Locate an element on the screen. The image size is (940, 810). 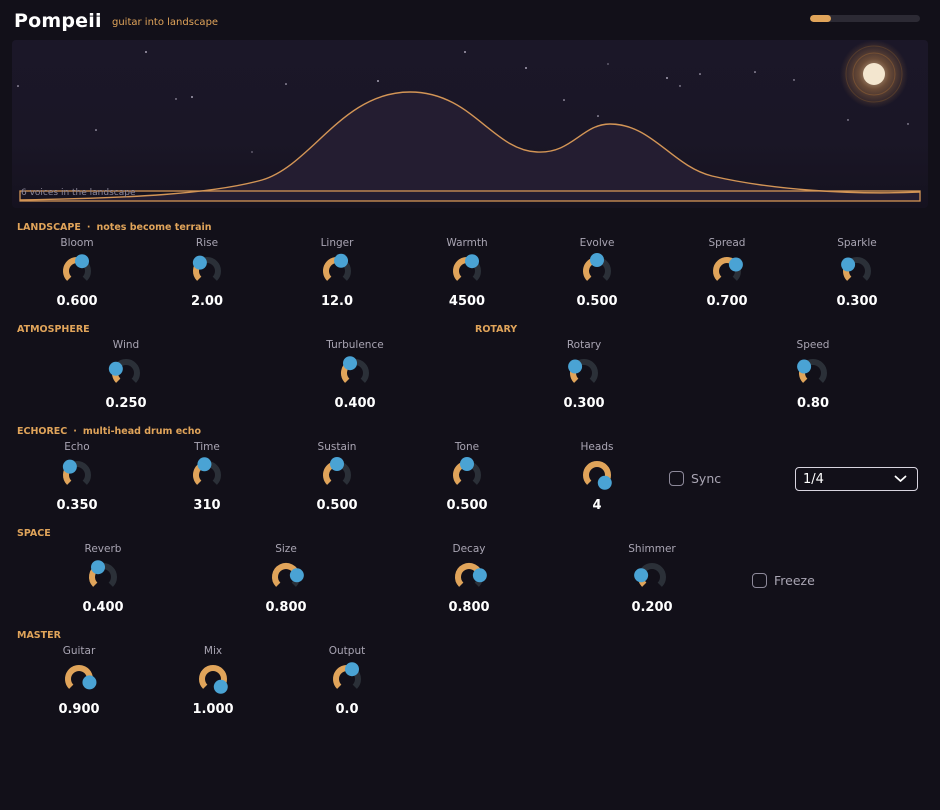
knob-sustain-handle is located at coordinates (337, 464).